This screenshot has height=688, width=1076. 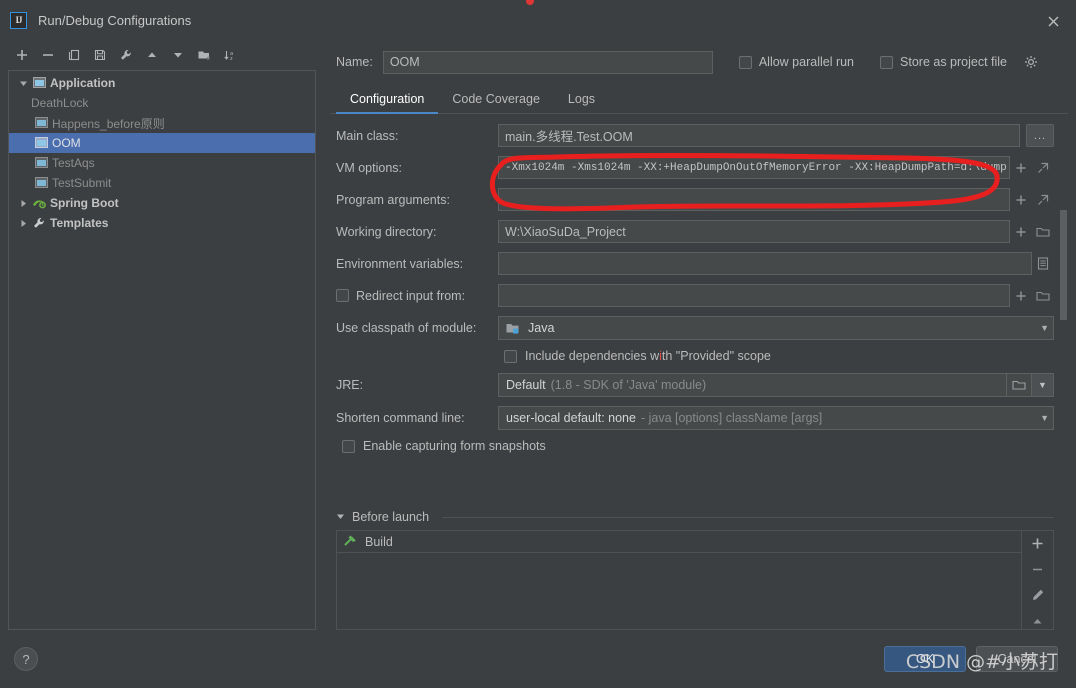 What do you see at coordinates (695, 517) in the screenshot?
I see `before-launch-header: Before launch` at bounding box center [695, 517].